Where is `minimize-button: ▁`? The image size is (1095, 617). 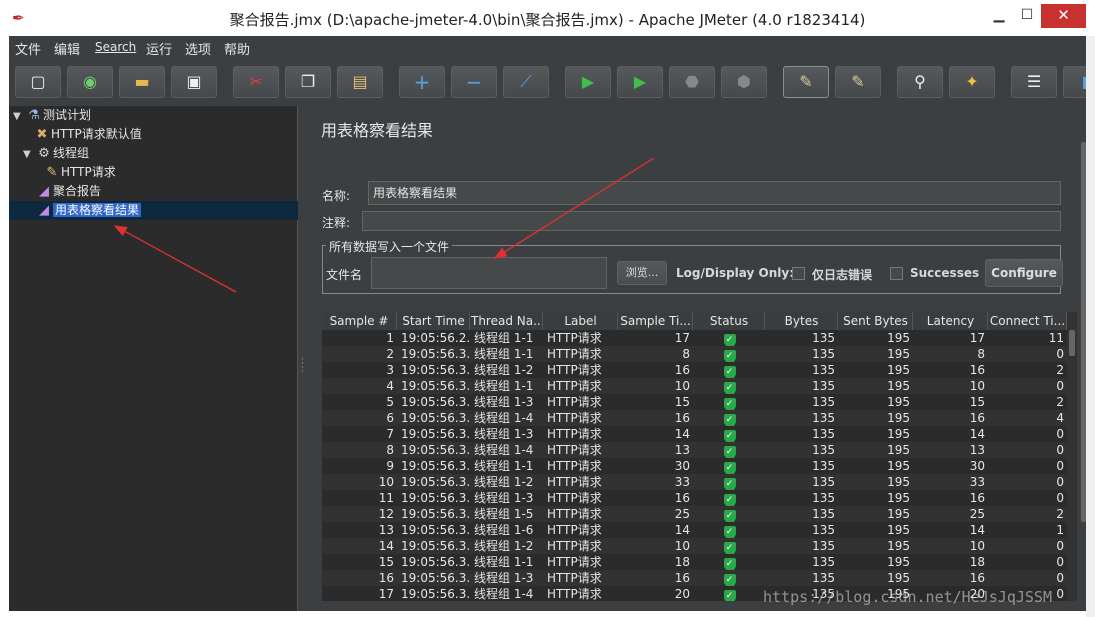 minimize-button: ▁ is located at coordinates (999, 16).